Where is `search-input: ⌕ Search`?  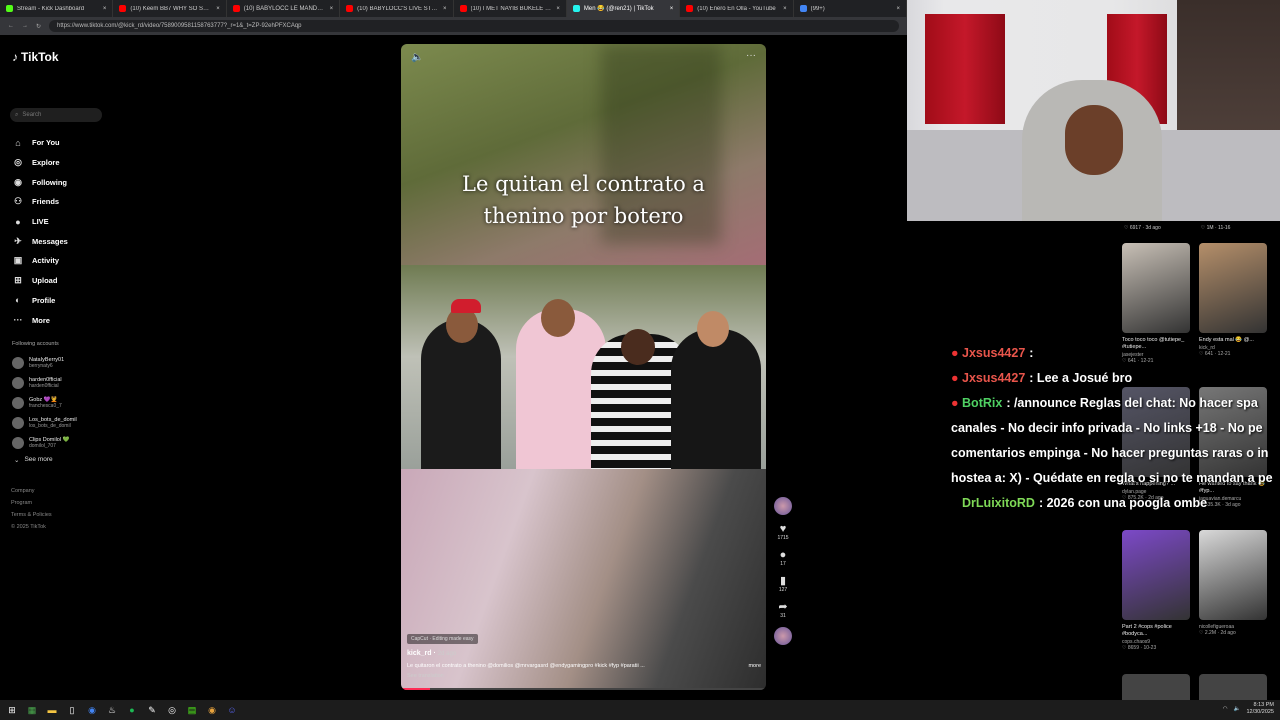 search-input: ⌕ Search is located at coordinates (56, 115).